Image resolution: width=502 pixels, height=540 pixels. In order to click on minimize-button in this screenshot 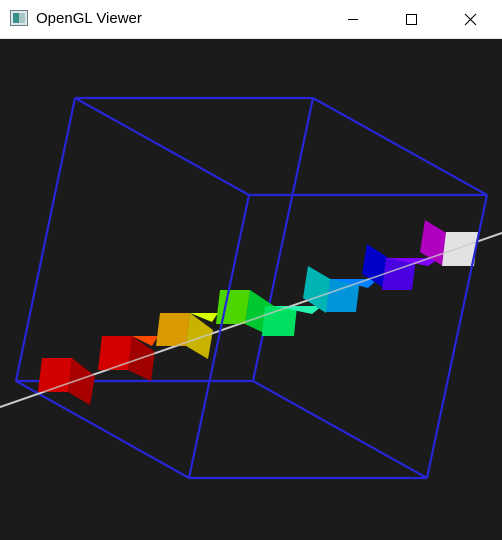, I will do `click(341, 19)`.